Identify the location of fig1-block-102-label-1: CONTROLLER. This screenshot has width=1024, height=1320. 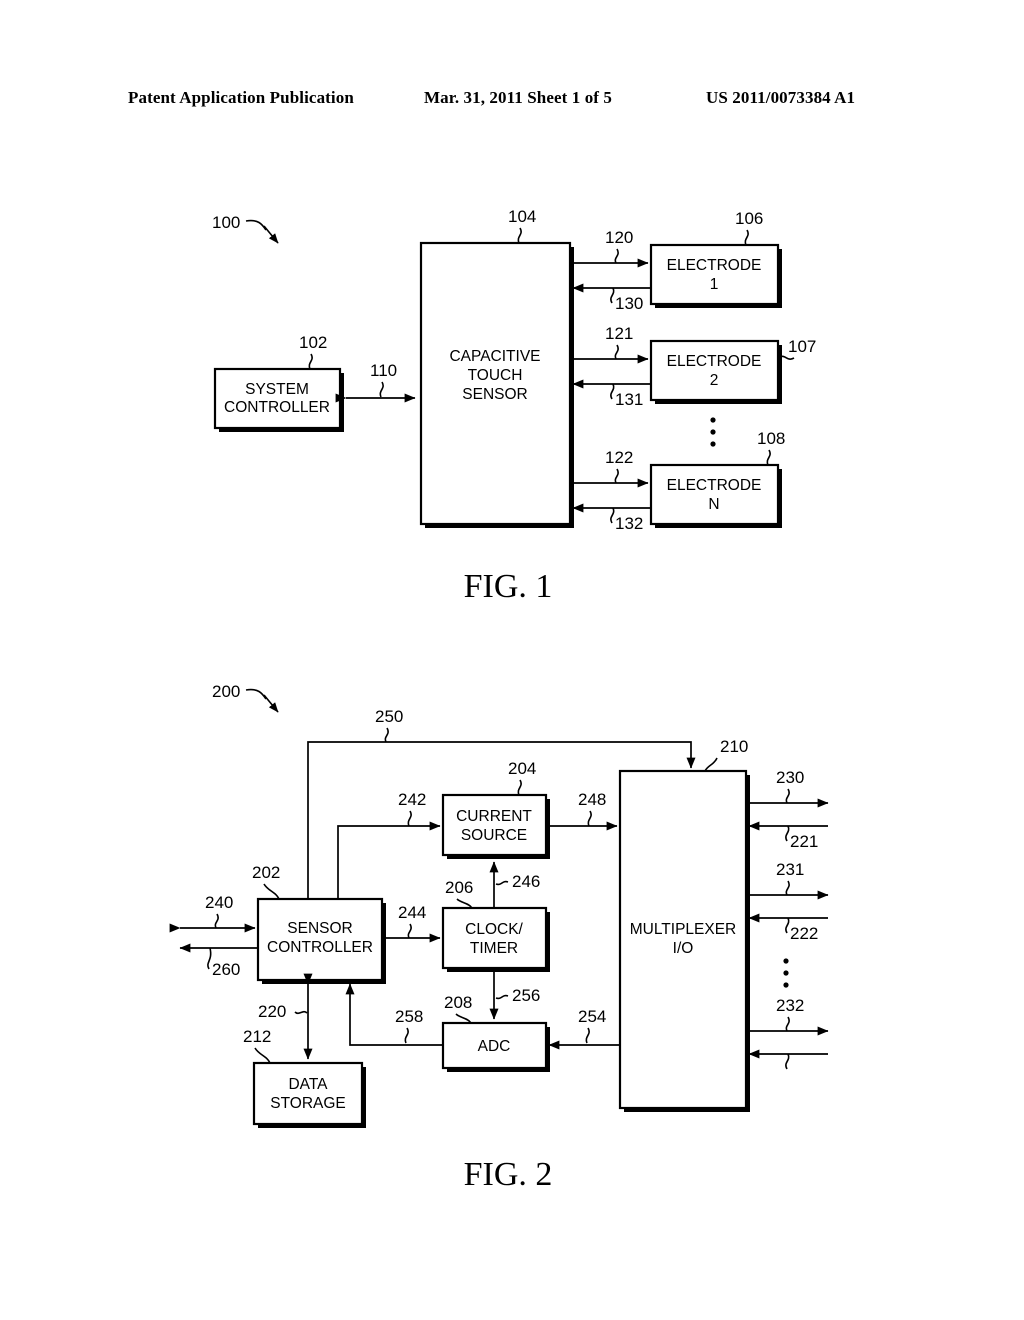
(277, 407).